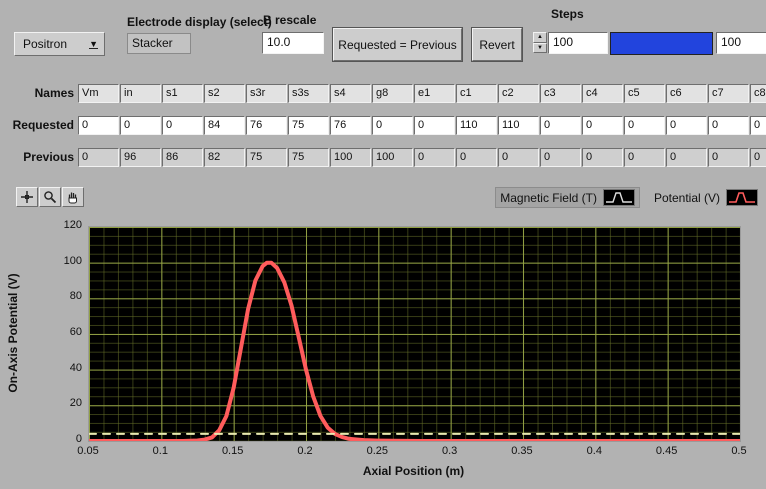 The width and height of the screenshot is (766, 489). Describe the element at coordinates (578, 43) in the screenshot. I see `steps-input: 100` at that location.